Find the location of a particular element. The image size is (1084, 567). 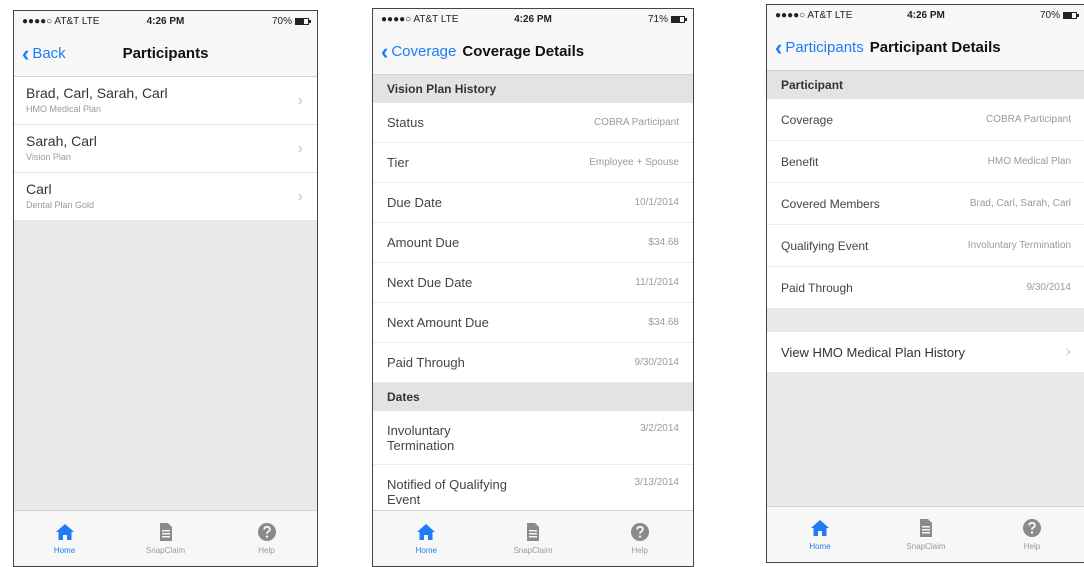

detail-row: Tier Employee + Spouse is located at coordinates (533, 163).